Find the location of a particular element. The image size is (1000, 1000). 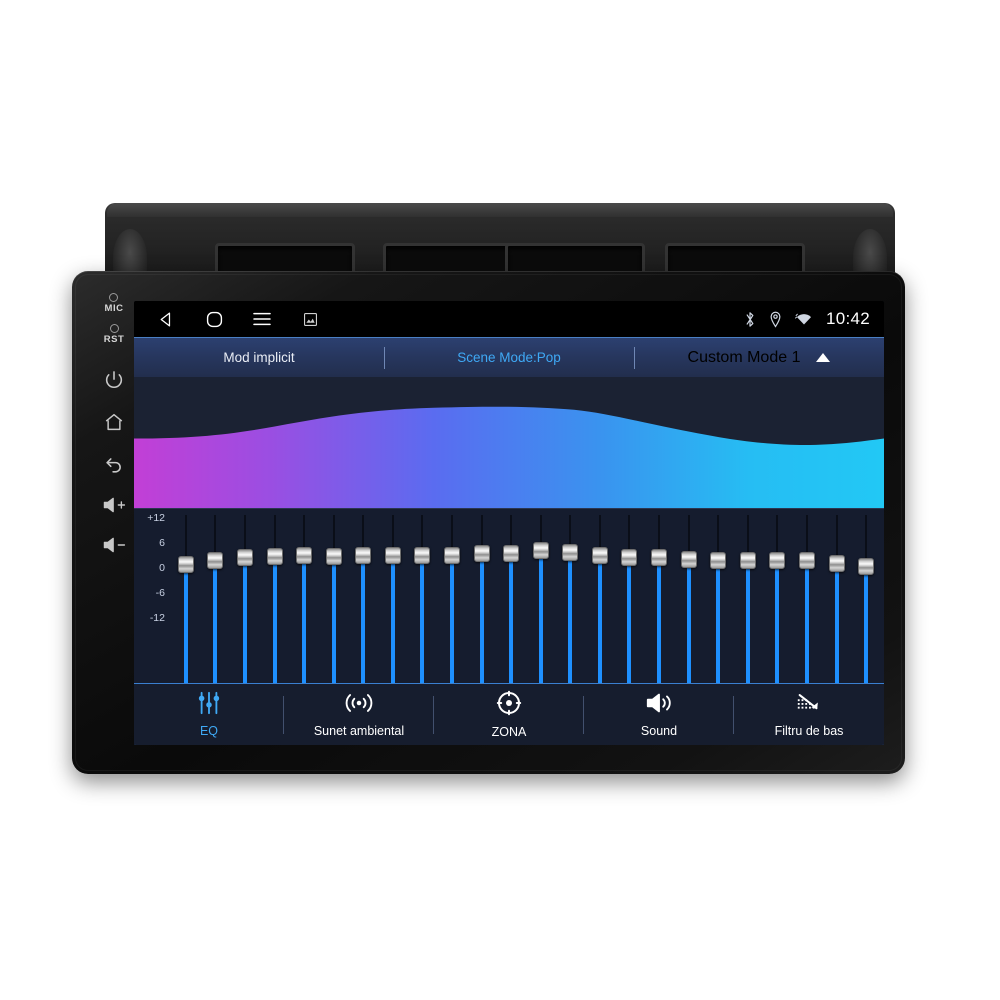

toolbar-item-label: ZONA is located at coordinates (509, 732).